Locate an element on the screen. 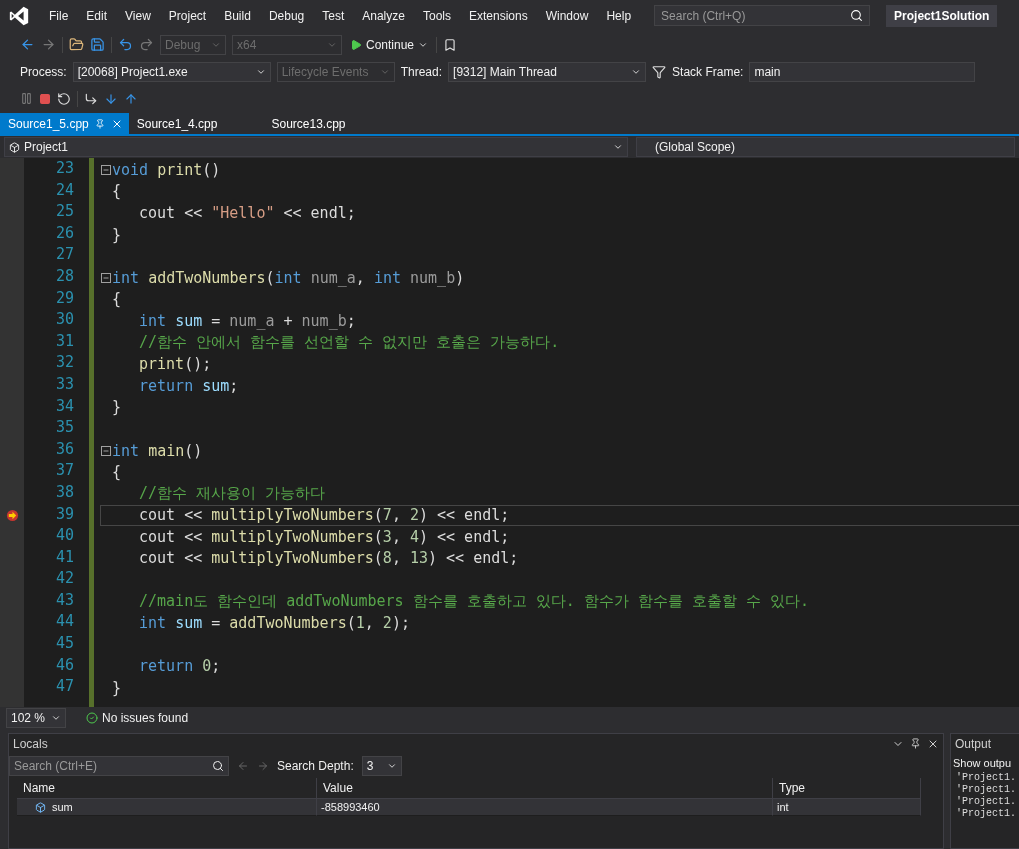  code-line: //main도 함수인데 addTwoNumbers 함수를 호출하고 있다. 함수가 함수를 호출할 수 있다. is located at coordinates (474, 602).